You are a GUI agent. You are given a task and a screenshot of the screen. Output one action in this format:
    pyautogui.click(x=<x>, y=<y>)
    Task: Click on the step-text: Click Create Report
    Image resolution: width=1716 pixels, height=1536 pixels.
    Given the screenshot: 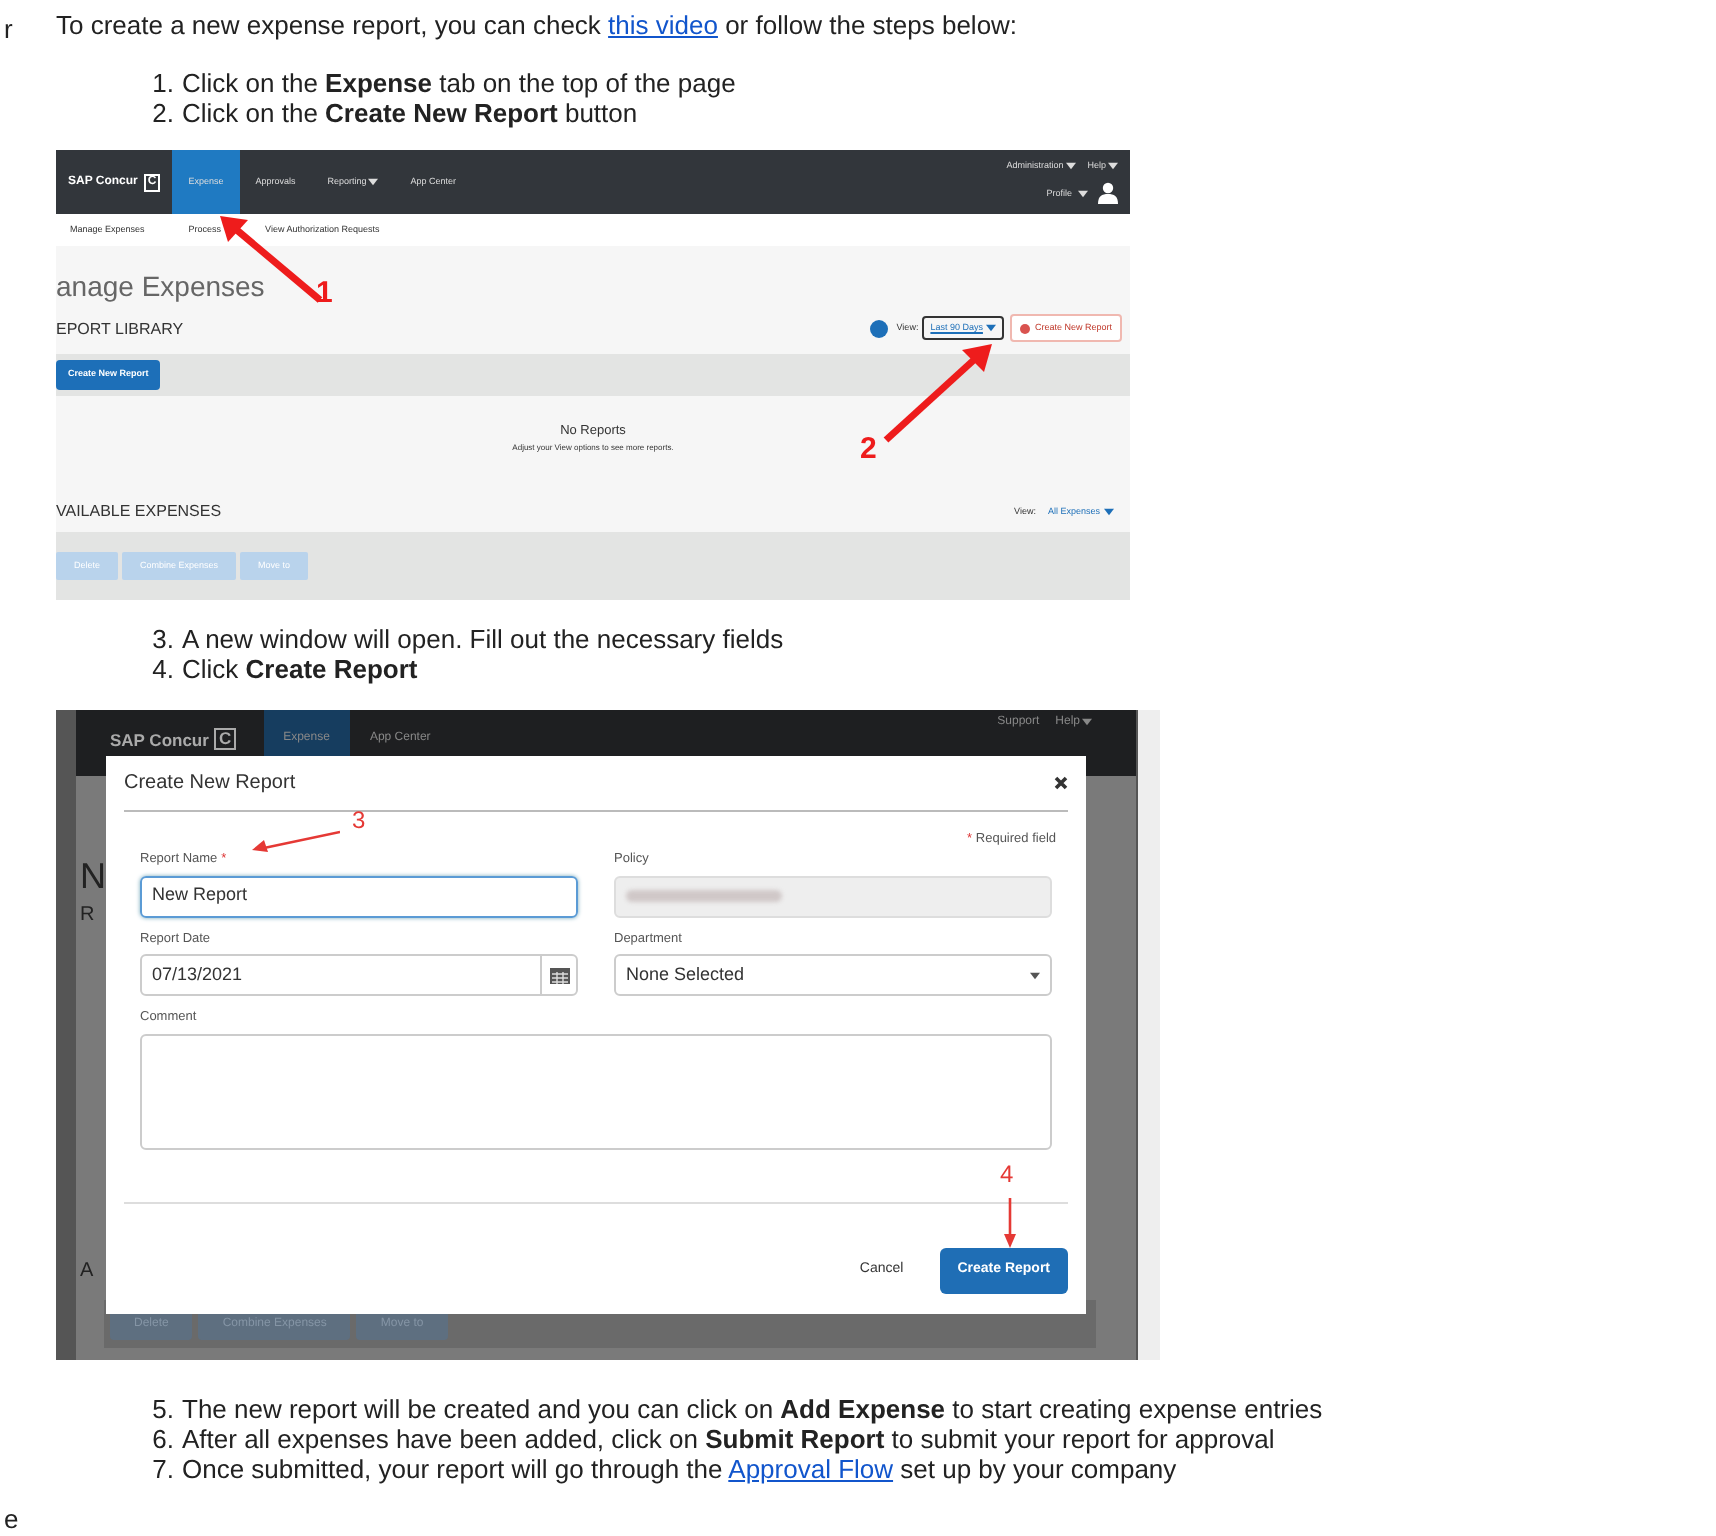 What is the action you would take?
    pyautogui.click(x=300, y=669)
    